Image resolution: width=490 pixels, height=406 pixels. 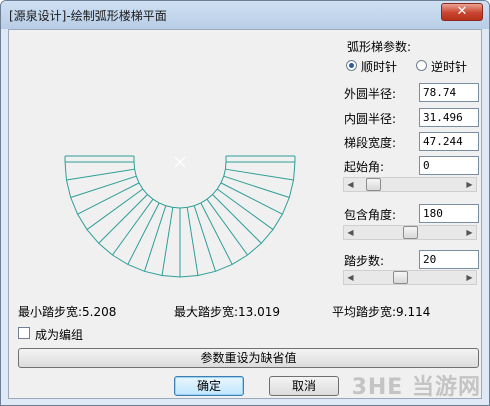 What do you see at coordinates (449, 117) in the screenshot?
I see `inner-radius-input: 31.496` at bounding box center [449, 117].